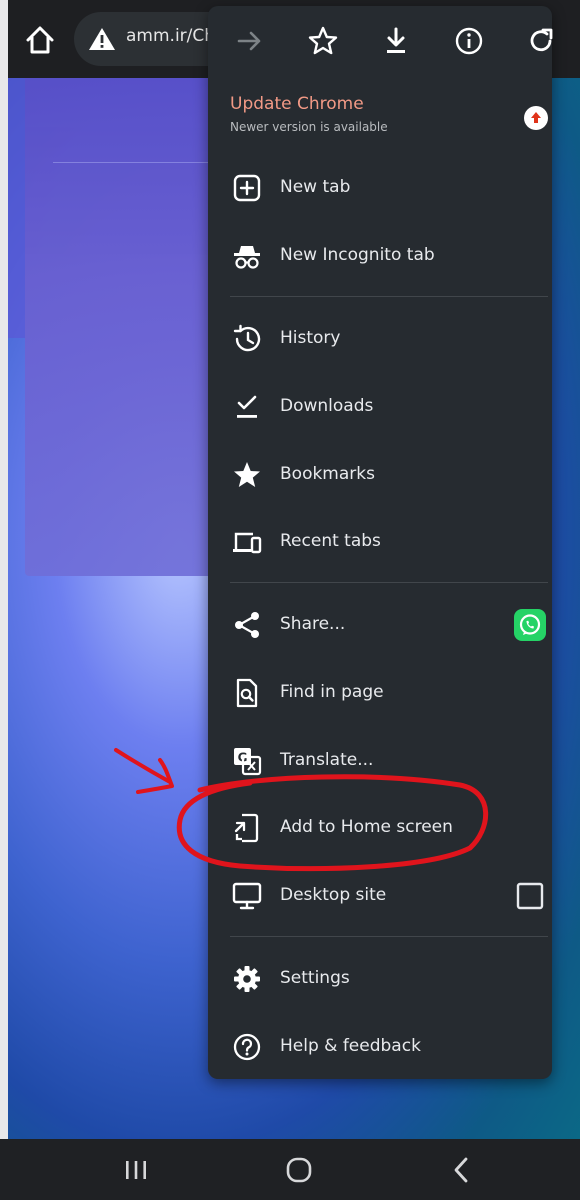 The height and width of the screenshot is (1200, 580). What do you see at coordinates (333, 895) in the screenshot?
I see `menu-item-label: Desktop site` at bounding box center [333, 895].